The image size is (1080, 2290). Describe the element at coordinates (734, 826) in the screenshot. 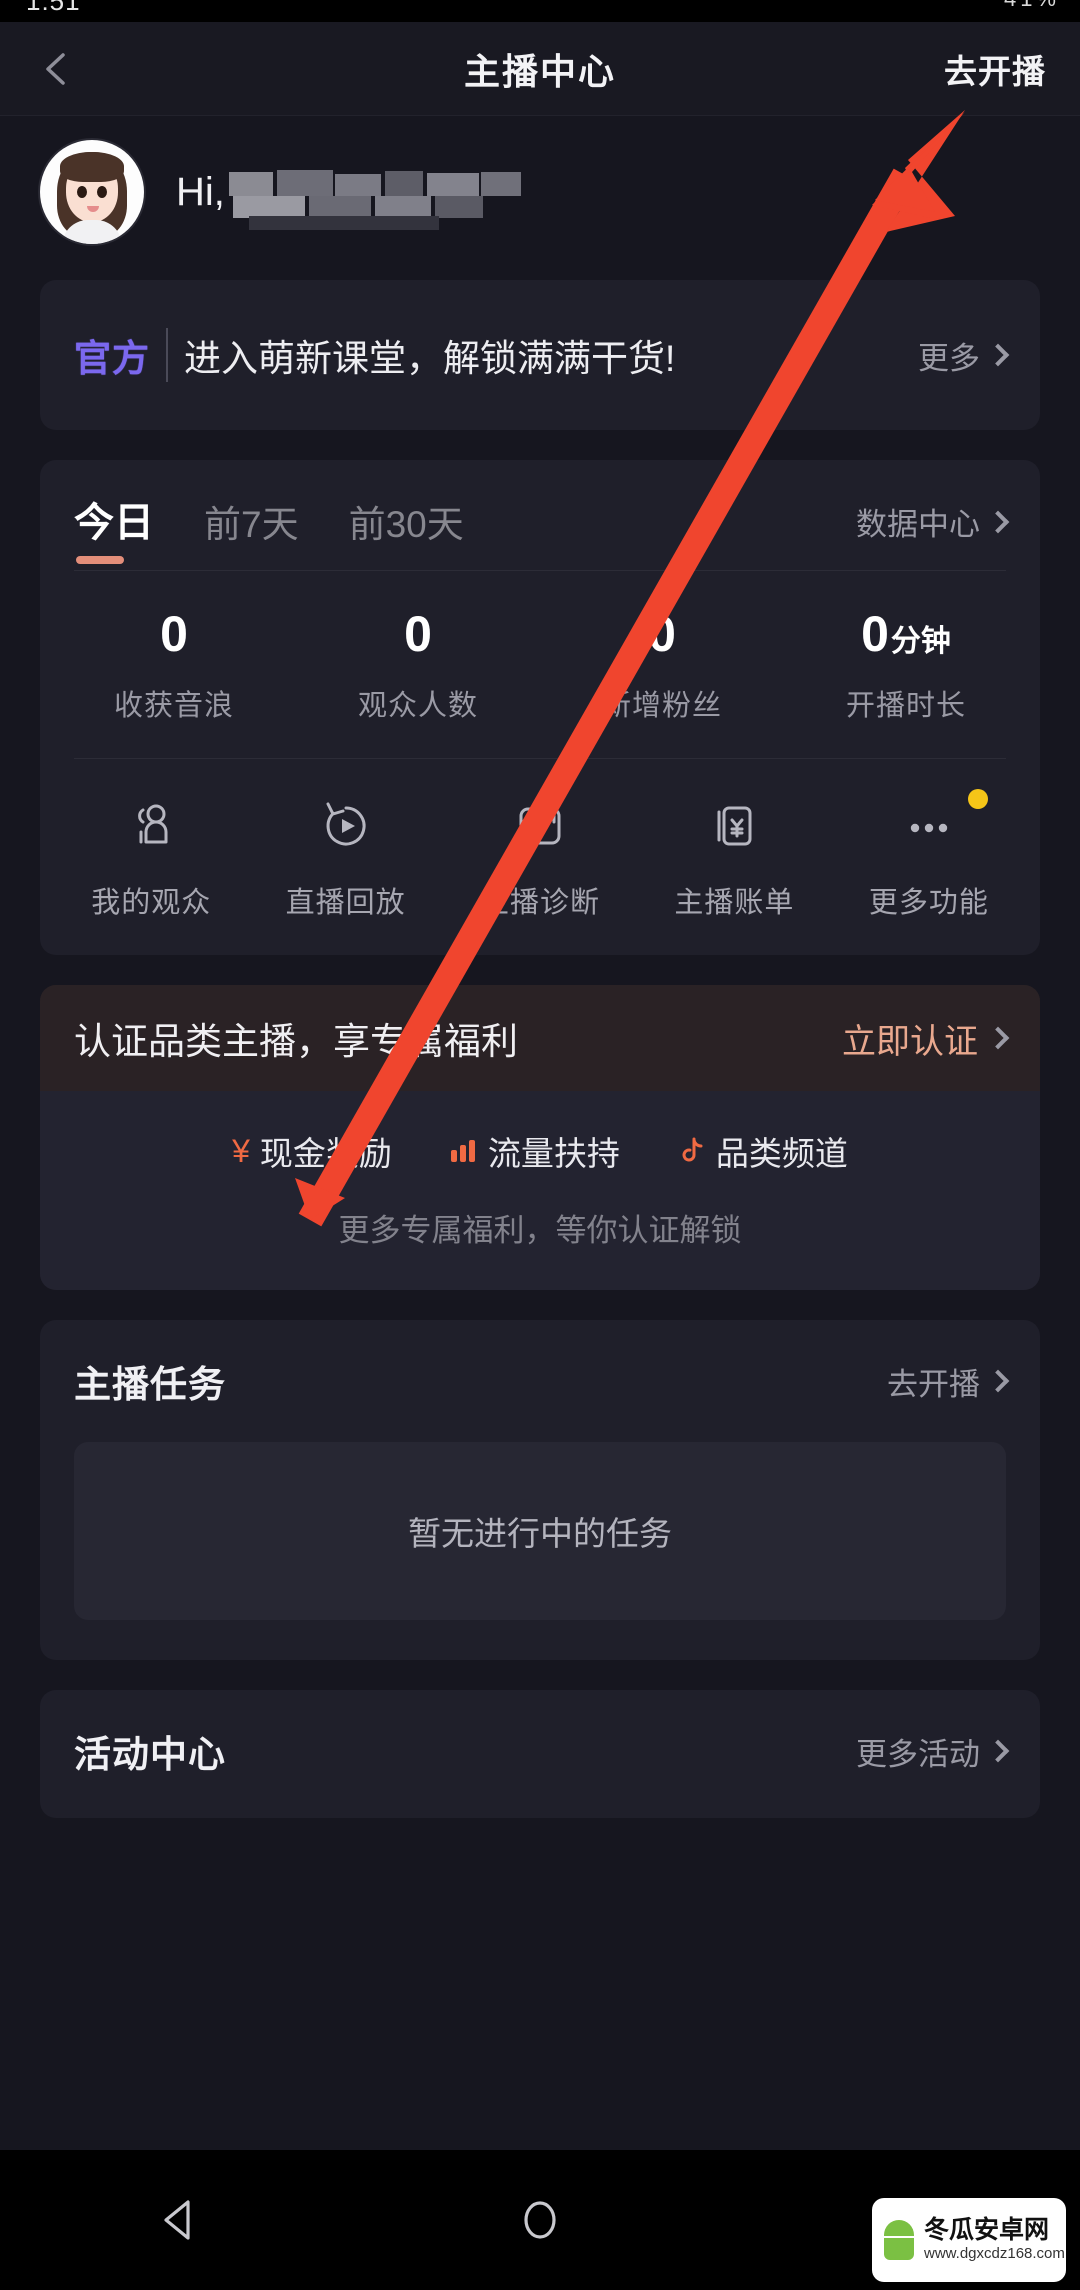

I see `bill-yuan-icon` at that location.